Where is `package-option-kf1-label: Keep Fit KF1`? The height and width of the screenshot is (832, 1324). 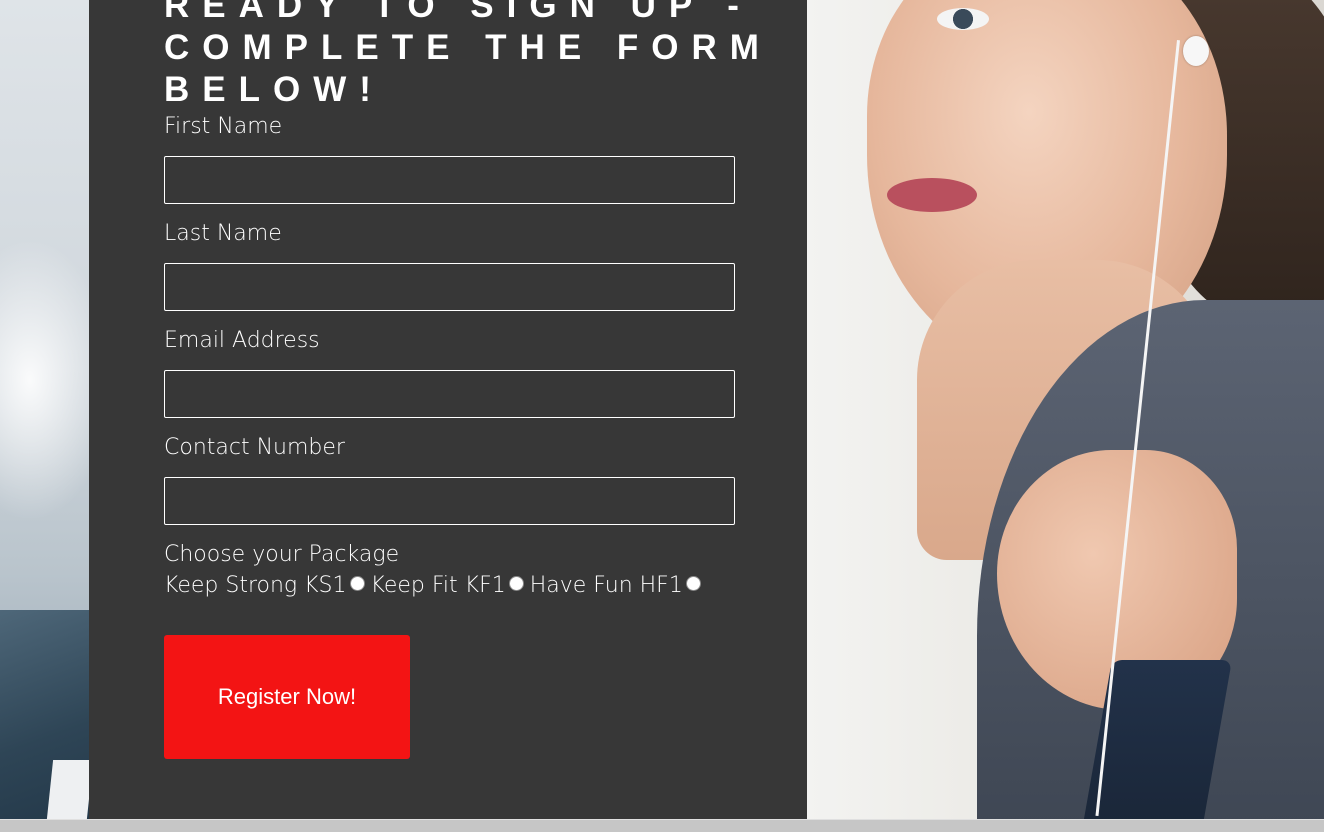
package-option-kf1-label: Keep Fit KF1 is located at coordinates (438, 585).